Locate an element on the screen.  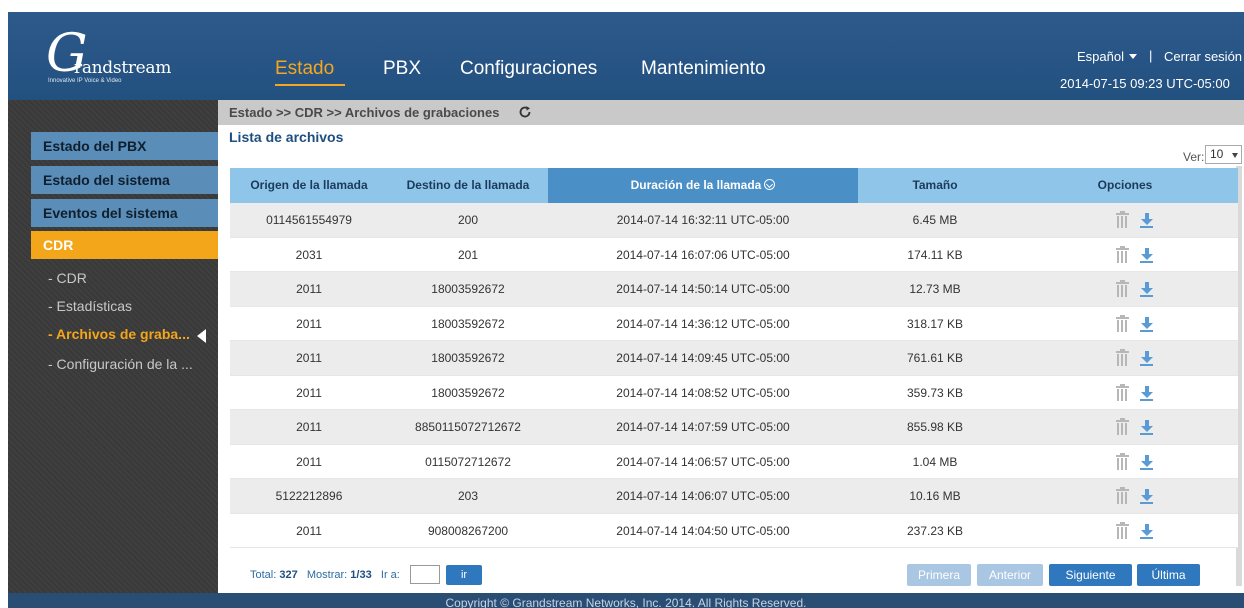
active-item-pointer is located at coordinates (201, 336).